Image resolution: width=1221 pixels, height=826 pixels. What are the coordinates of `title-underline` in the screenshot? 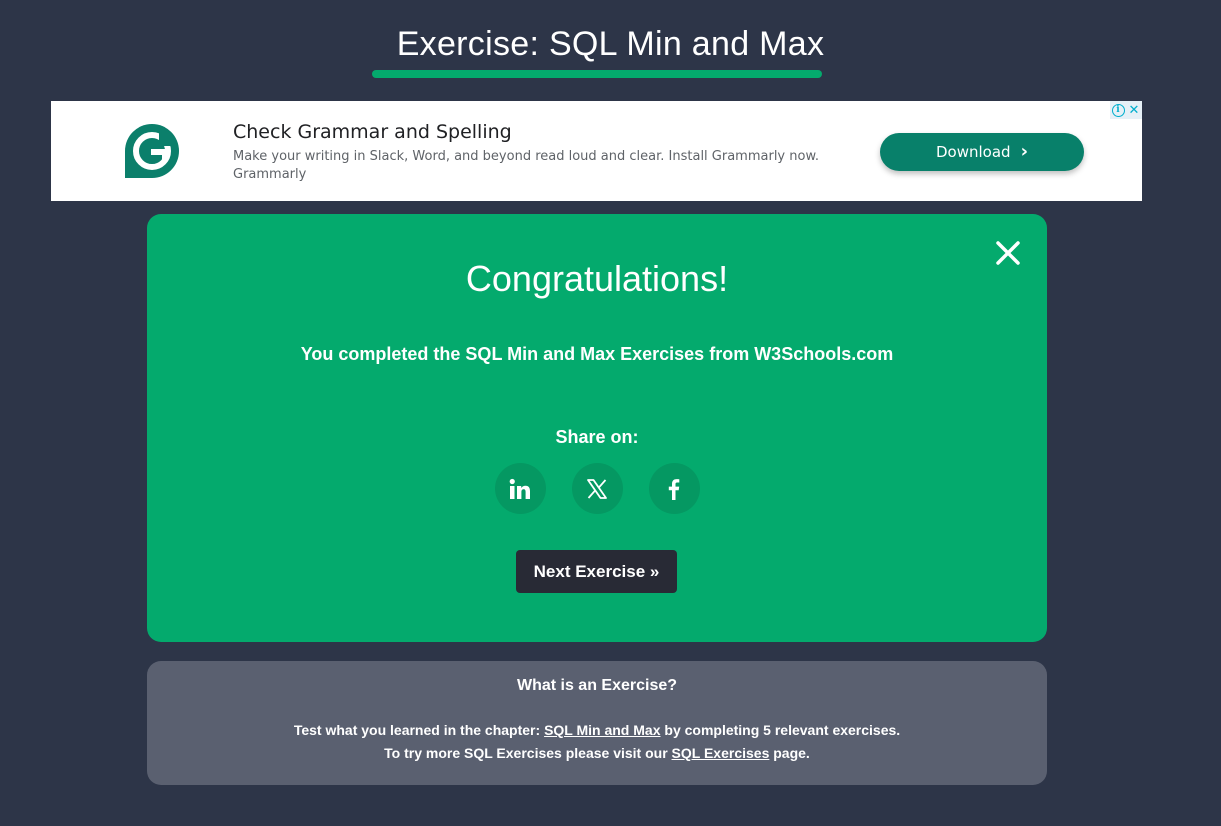 It's located at (597, 74).